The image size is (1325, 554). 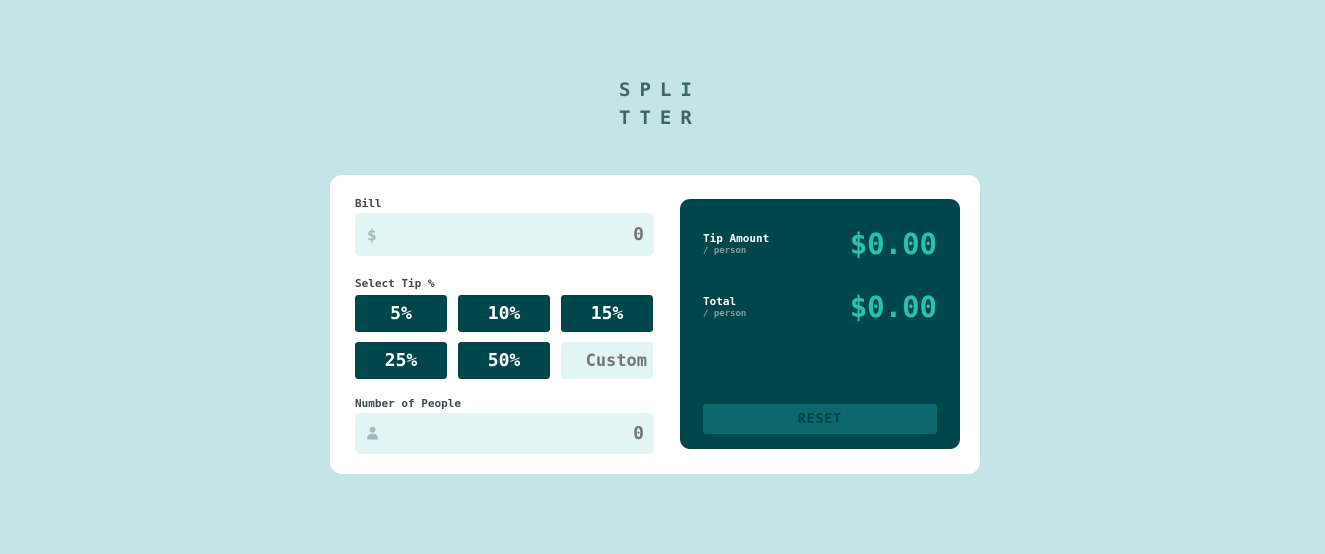 I want to click on bill-label: Bill, so click(x=368, y=203).